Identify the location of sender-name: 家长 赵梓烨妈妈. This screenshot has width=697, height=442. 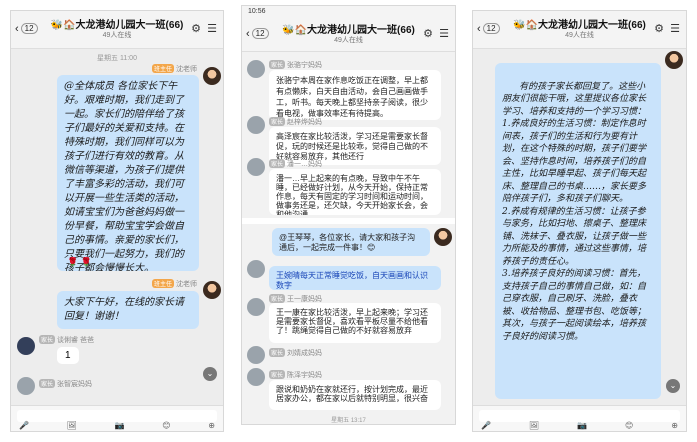
(296, 121).